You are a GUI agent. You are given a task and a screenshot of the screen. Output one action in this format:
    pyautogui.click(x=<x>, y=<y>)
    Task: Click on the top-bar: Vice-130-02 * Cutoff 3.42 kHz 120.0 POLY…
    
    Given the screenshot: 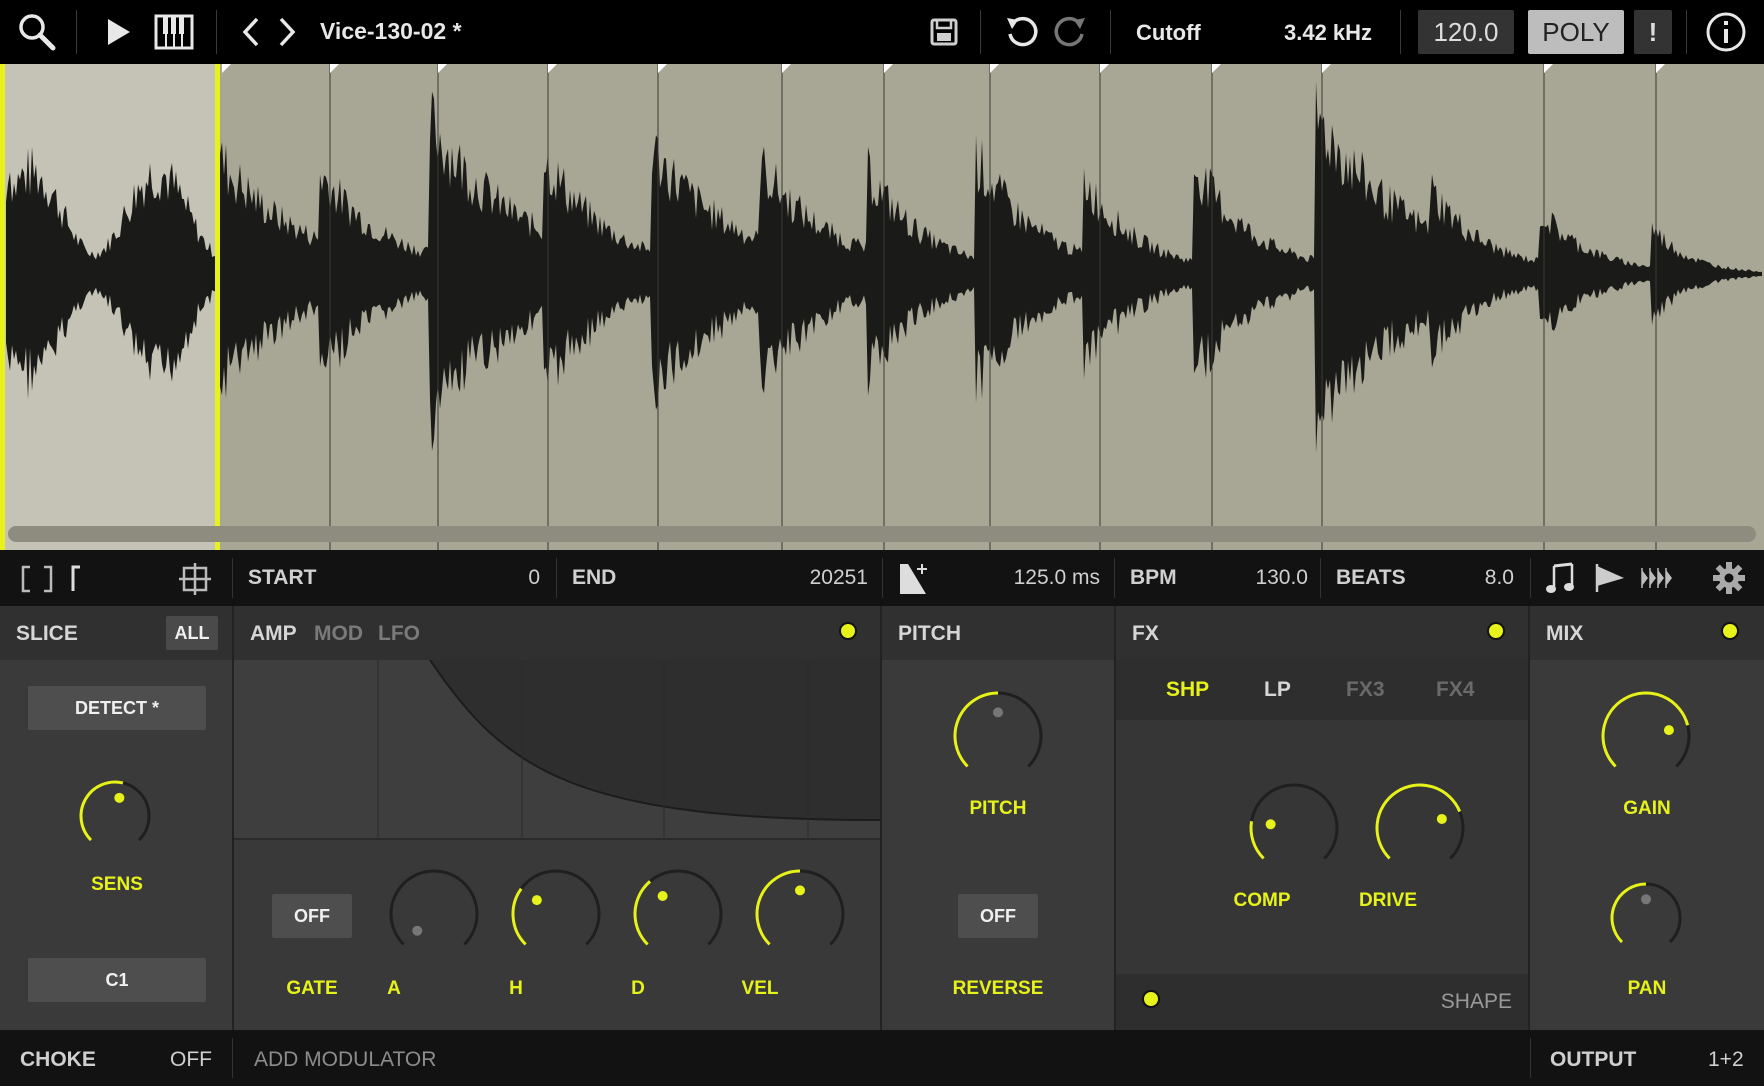 What is the action you would take?
    pyautogui.click(x=882, y=32)
    